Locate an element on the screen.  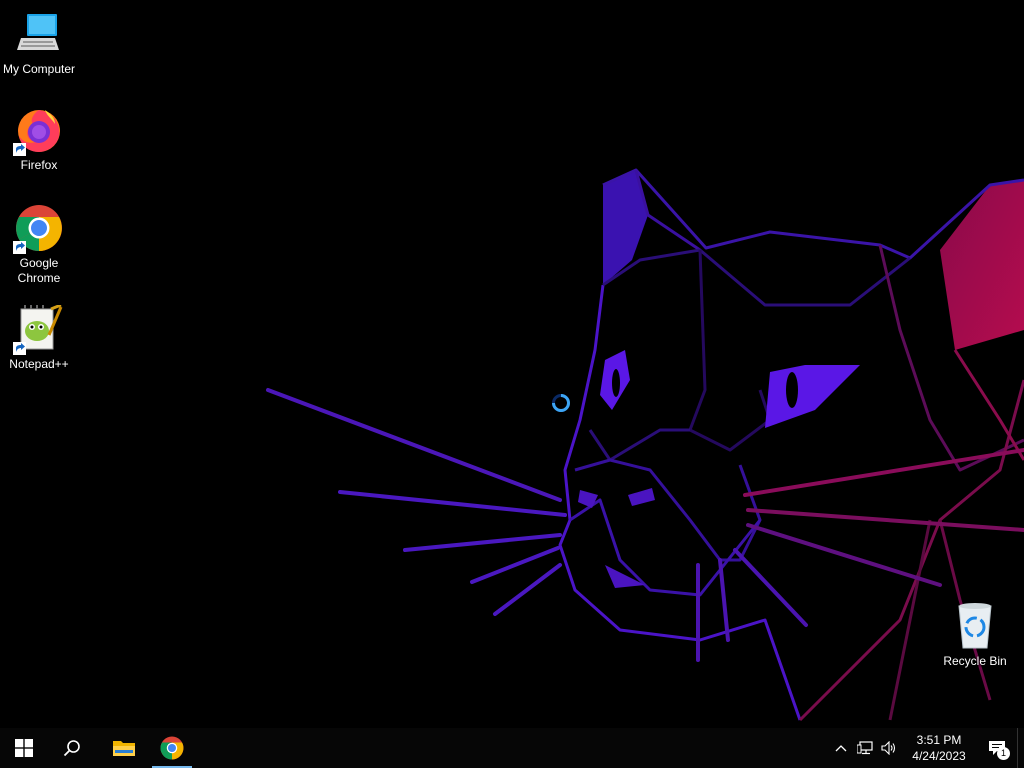
desktop-icon-label: Google Chrome is located at coordinates (39, 270).